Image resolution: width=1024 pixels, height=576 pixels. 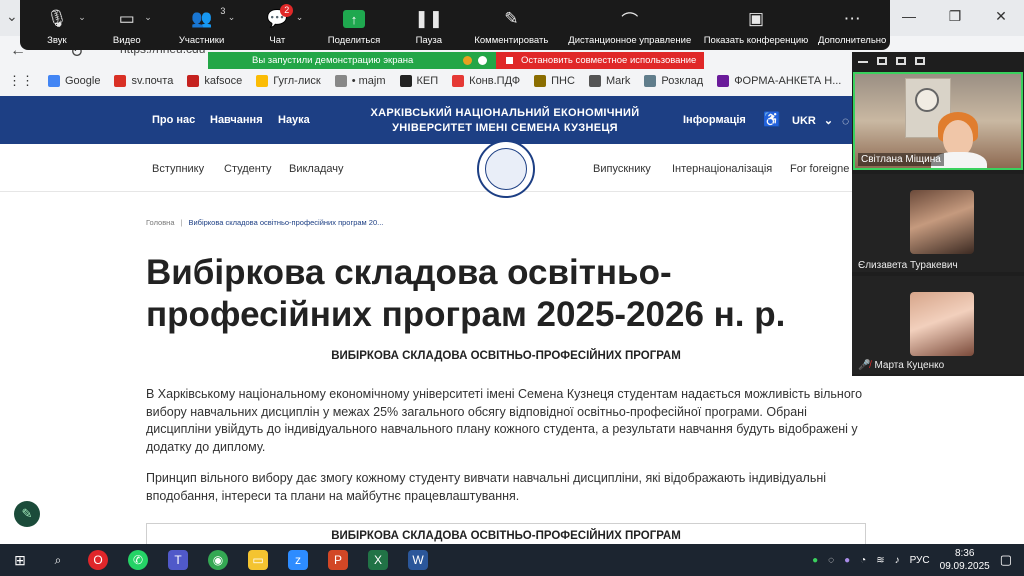 I want to click on wifi-icon: ≋, so click(x=880, y=560).